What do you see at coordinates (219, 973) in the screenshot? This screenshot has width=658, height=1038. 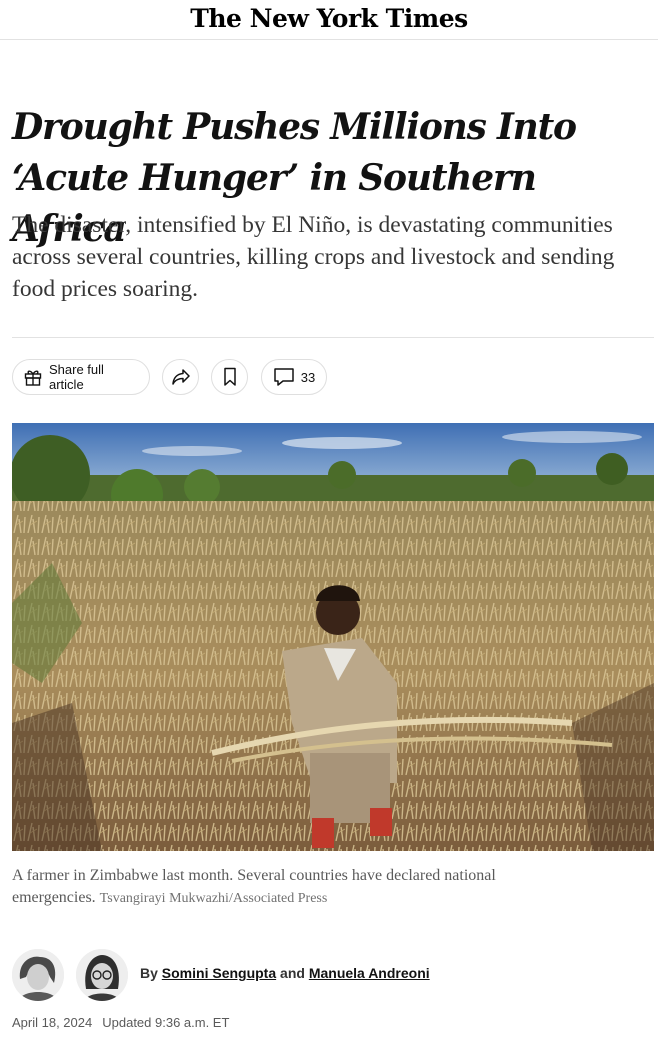 I see `author-link-somini-sengupta: Somini Sengupta` at bounding box center [219, 973].